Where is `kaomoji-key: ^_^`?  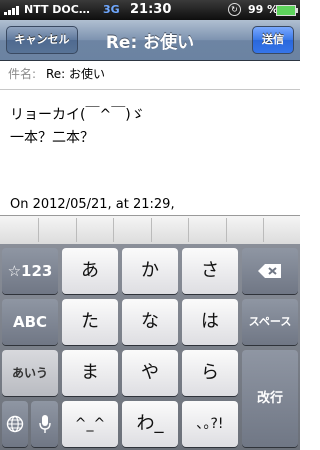 kaomoji-key: ^_^ is located at coordinates (90, 424).